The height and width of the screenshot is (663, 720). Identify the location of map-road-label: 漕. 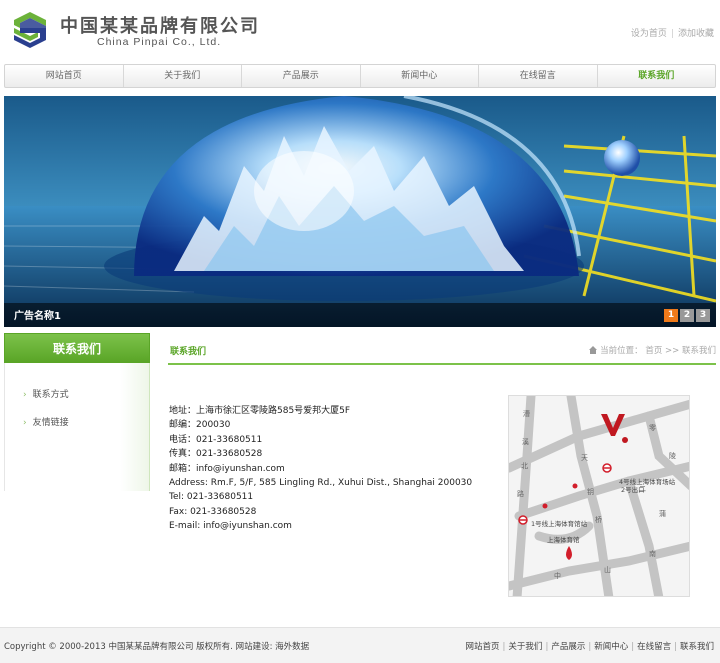
(526, 413).